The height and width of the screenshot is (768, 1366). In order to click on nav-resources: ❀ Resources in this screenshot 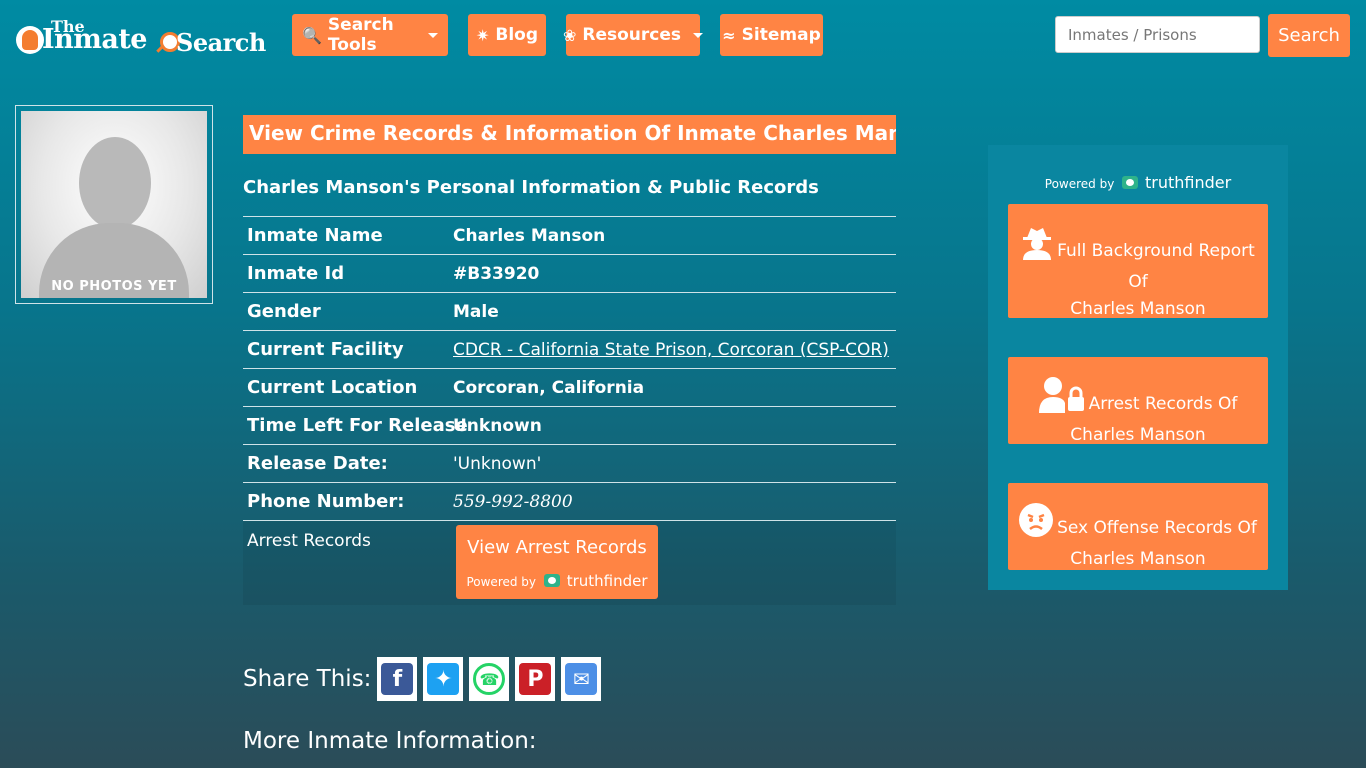, I will do `click(633, 35)`.